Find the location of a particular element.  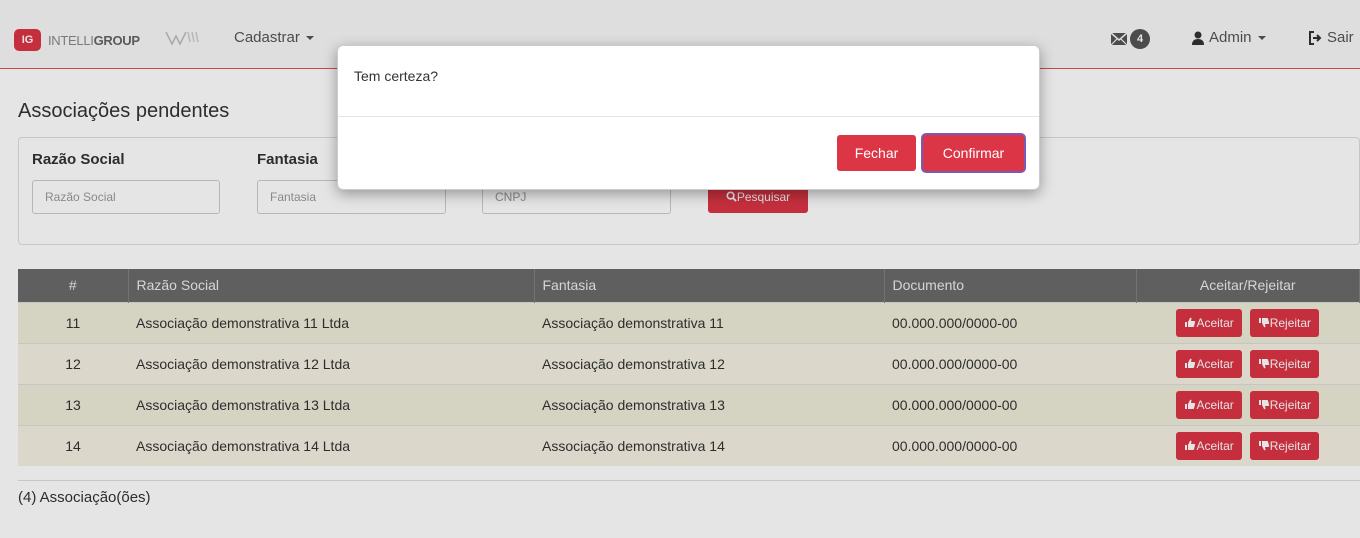

confirm-button: Confirmar is located at coordinates (973, 153).